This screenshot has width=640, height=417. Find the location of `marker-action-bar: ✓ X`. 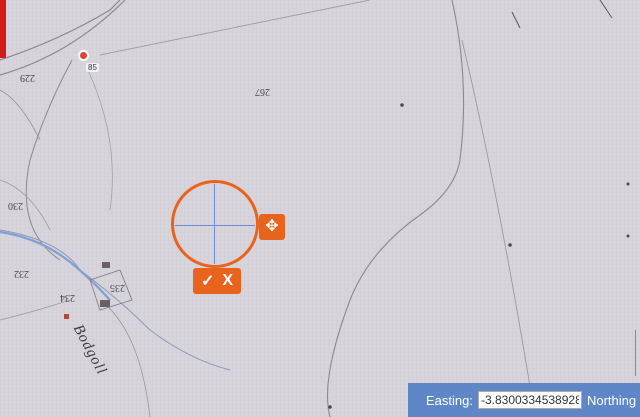

marker-action-bar: ✓ X is located at coordinates (217, 281).